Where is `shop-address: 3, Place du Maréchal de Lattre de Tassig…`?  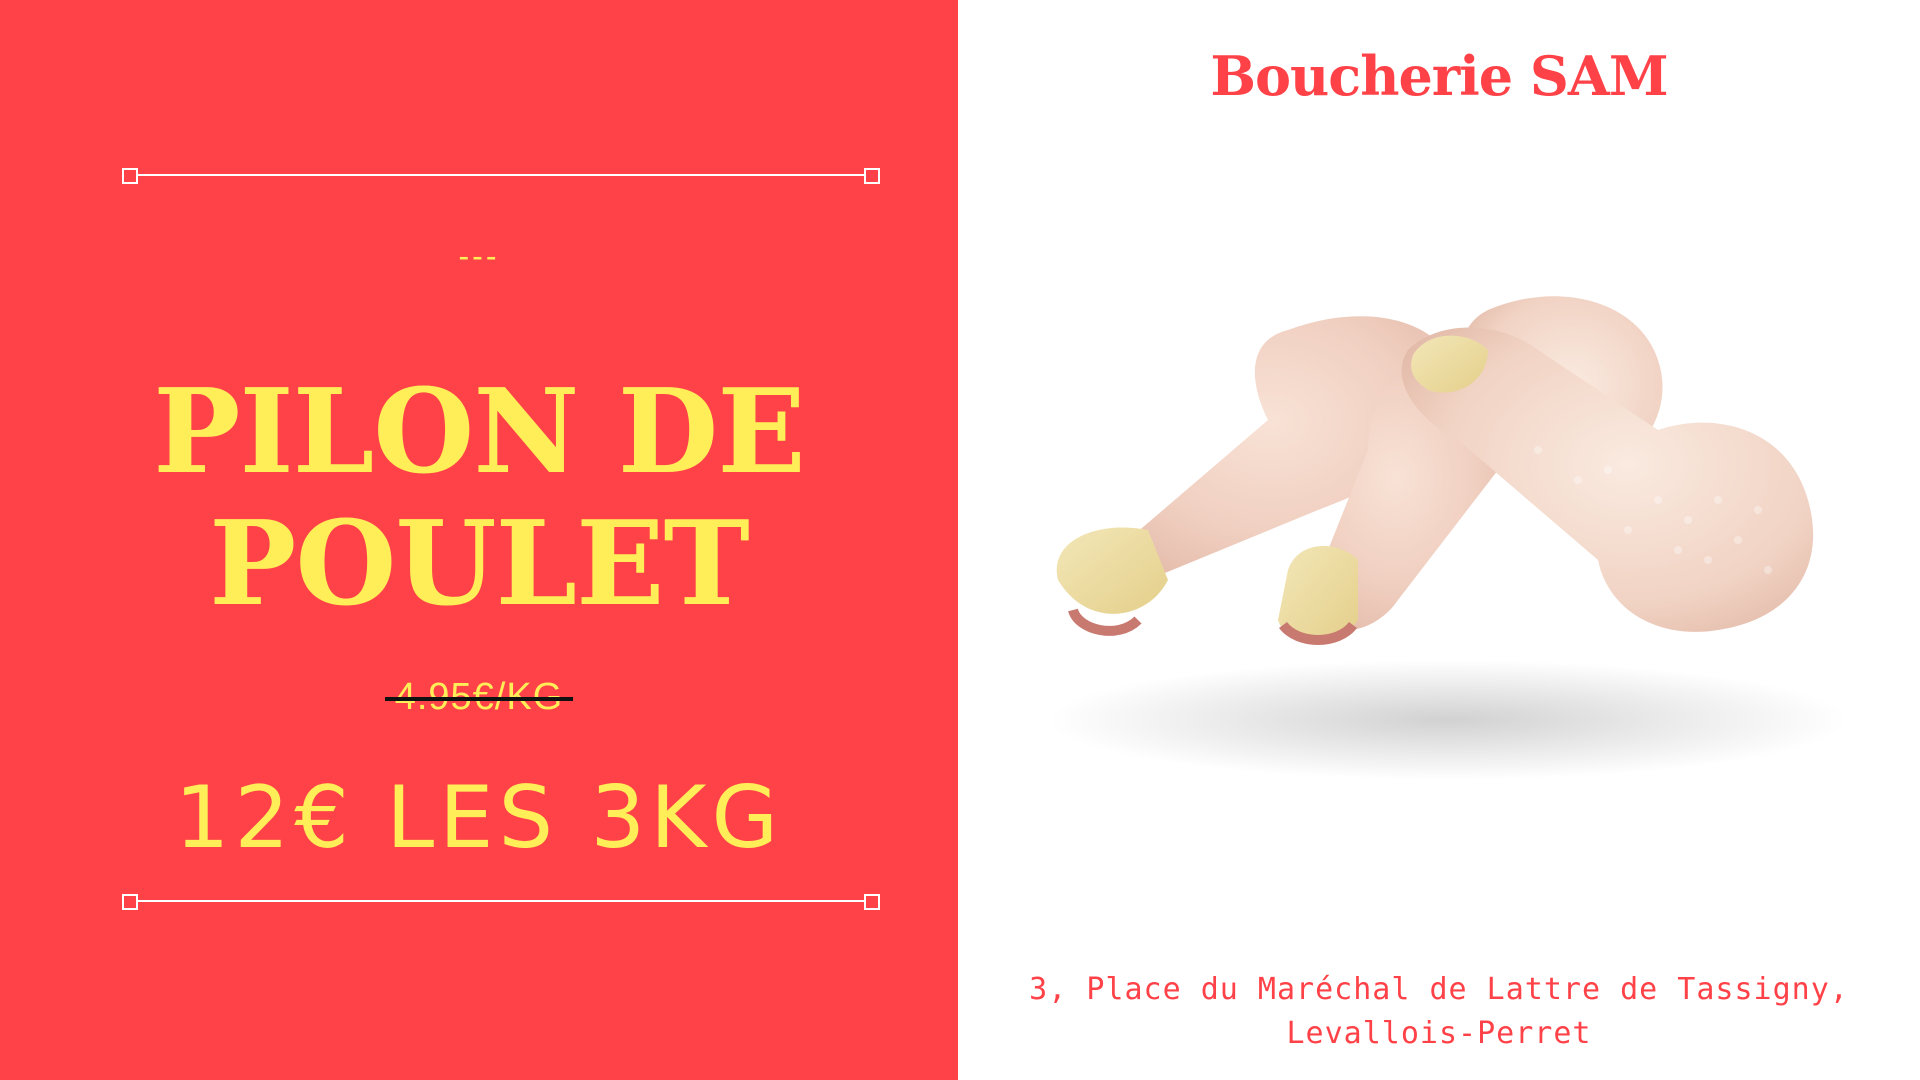 shop-address: 3, Place du Maréchal de Lattre de Tassig… is located at coordinates (1439, 1012).